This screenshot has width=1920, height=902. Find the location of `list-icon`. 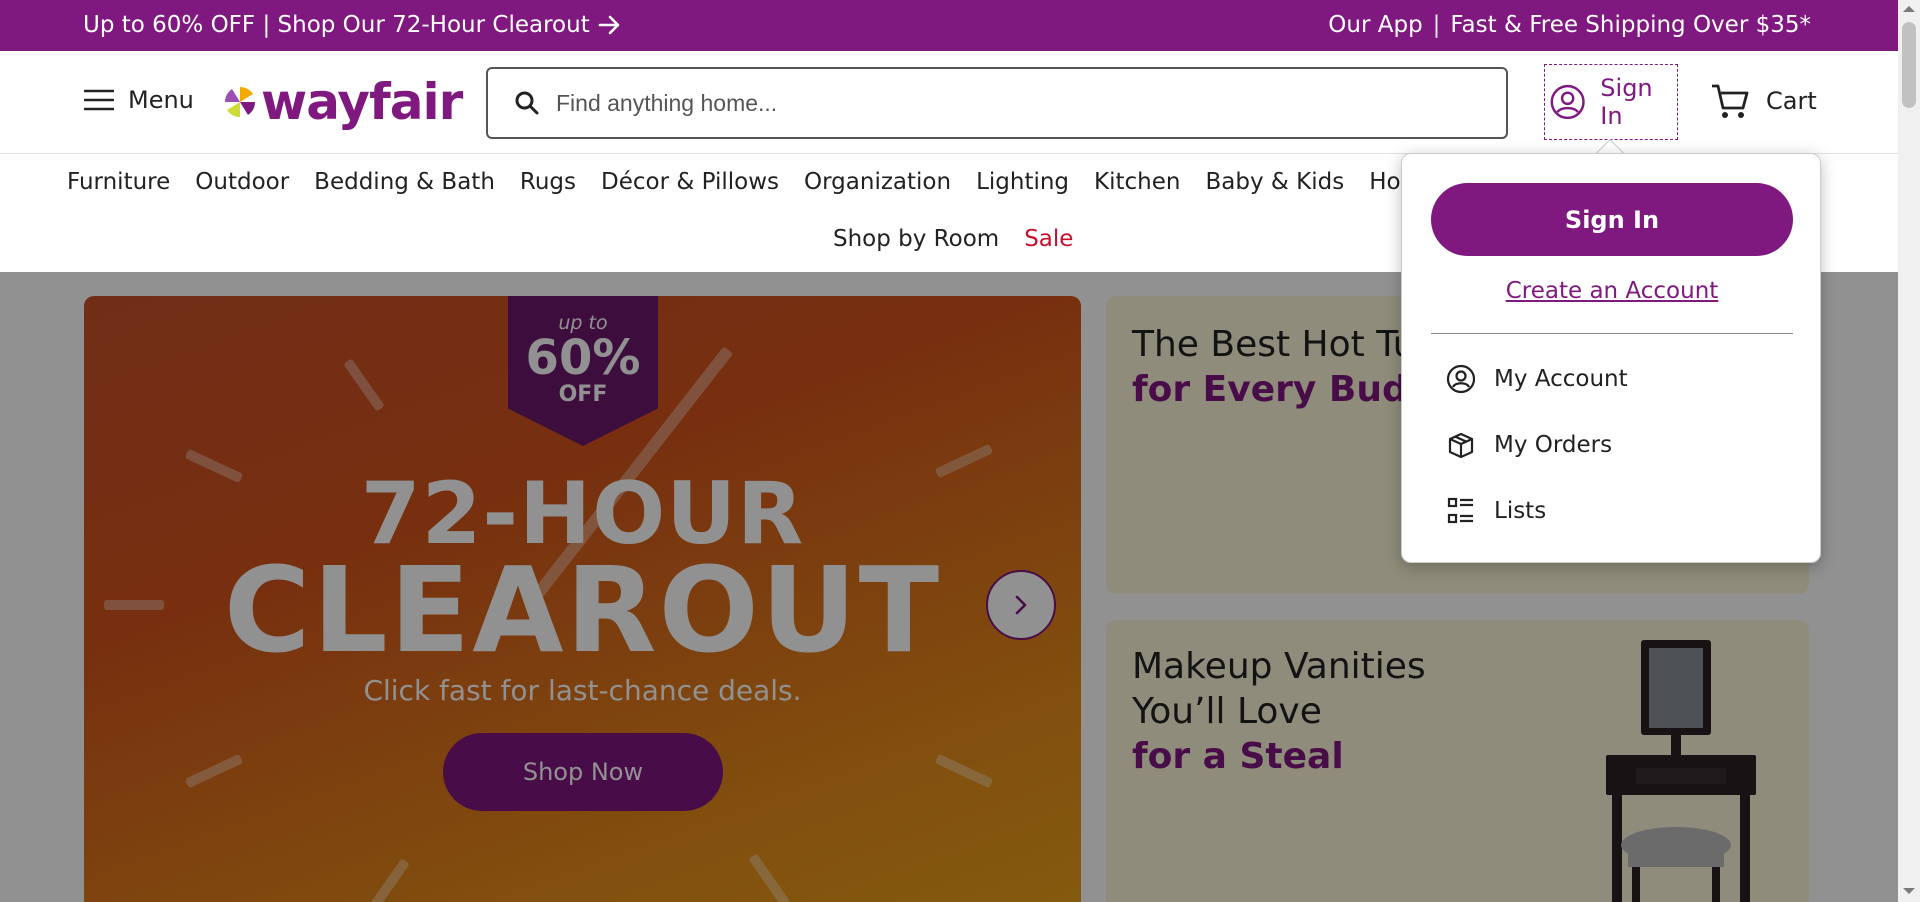

list-icon is located at coordinates (1460, 510).